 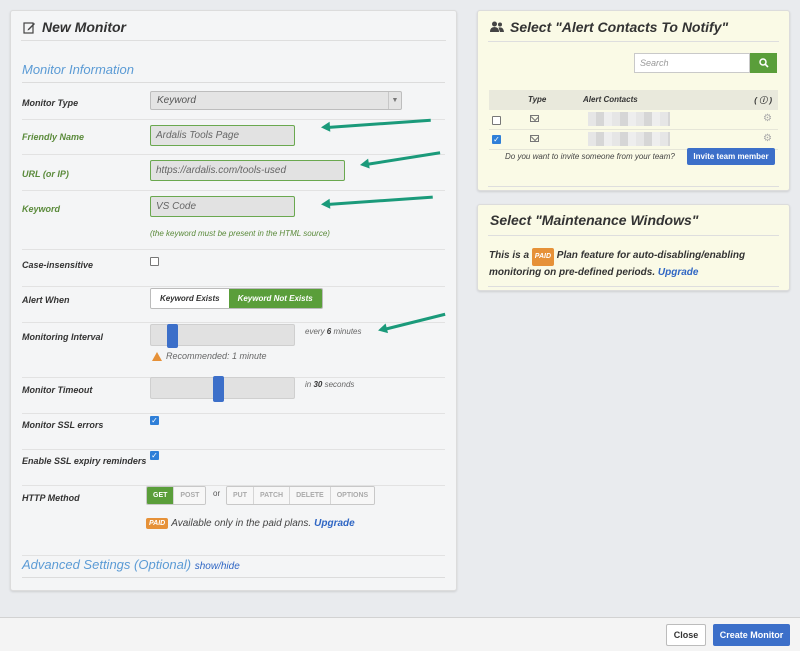 I want to click on advanced-settings-toggle: show/hide, so click(x=217, y=566).